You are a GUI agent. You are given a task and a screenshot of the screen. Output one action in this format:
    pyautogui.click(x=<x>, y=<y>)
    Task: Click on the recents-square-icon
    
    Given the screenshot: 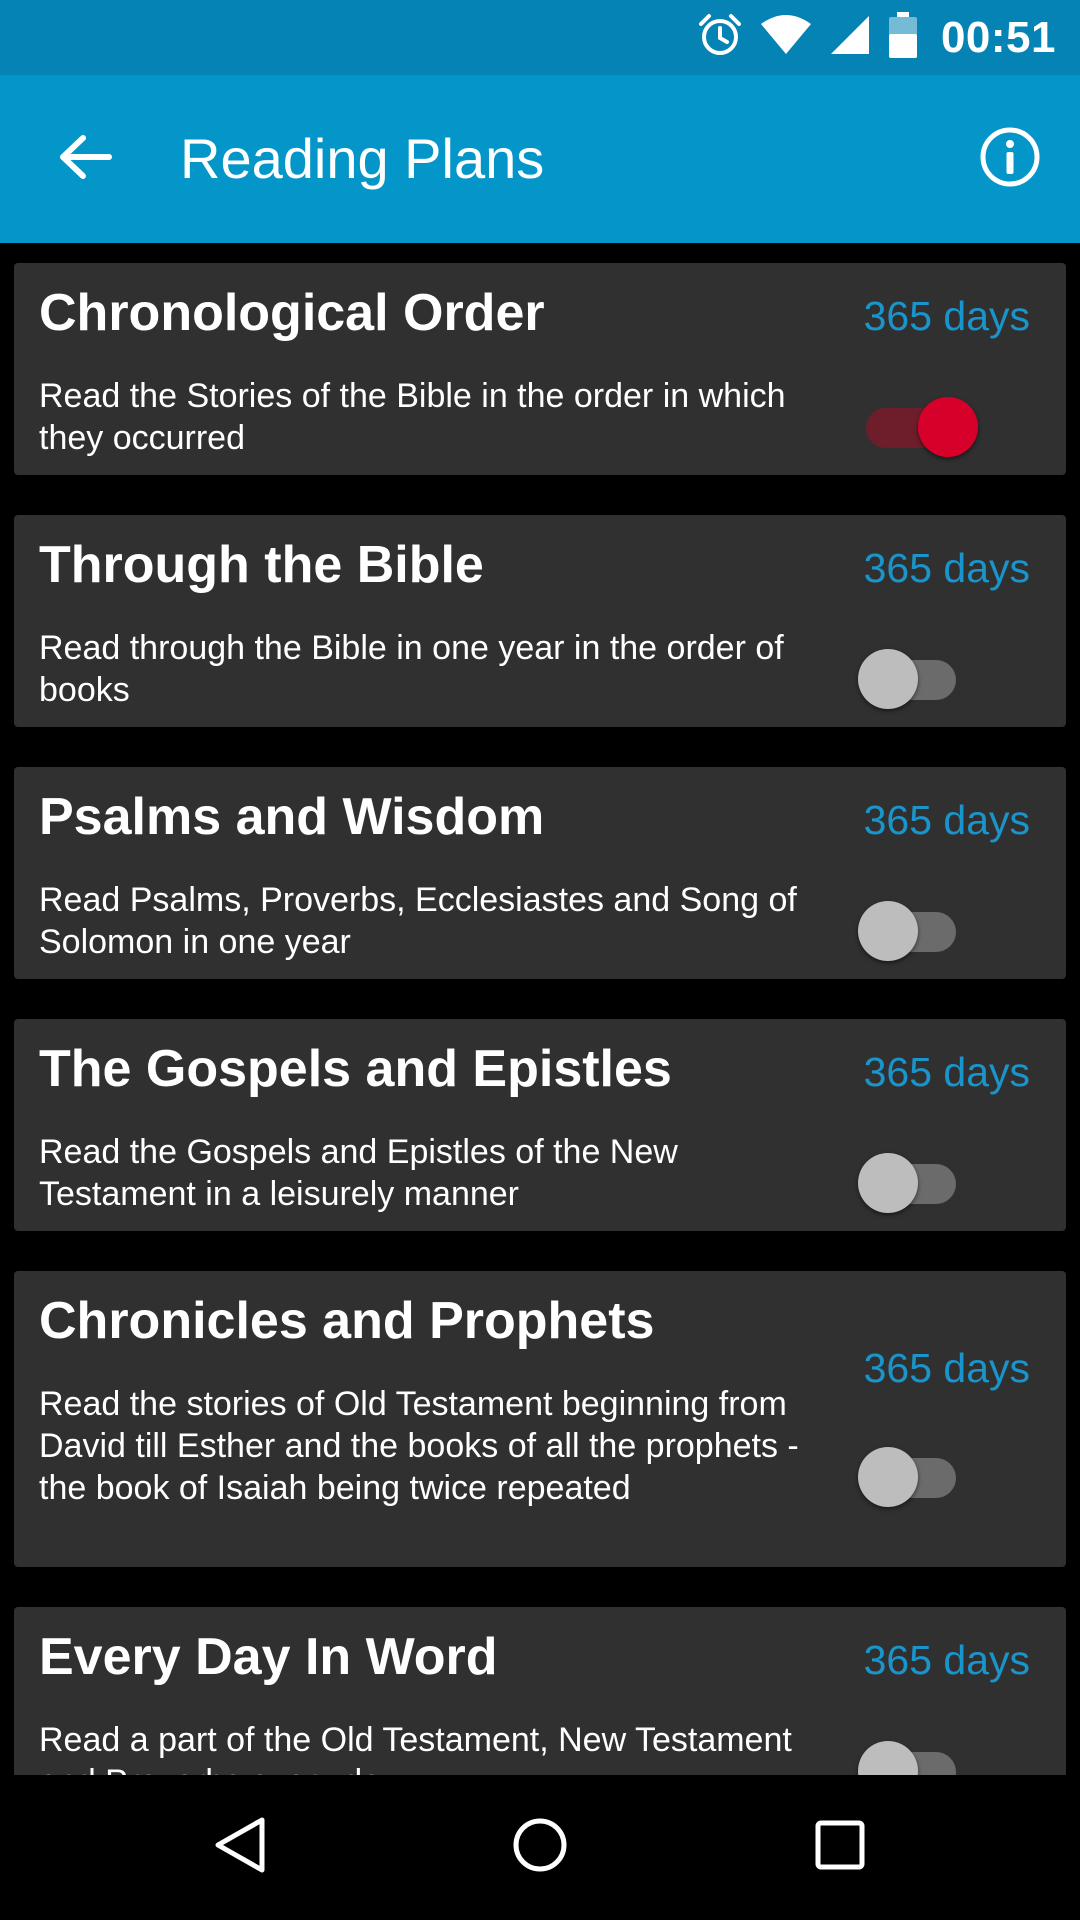 What is the action you would take?
    pyautogui.click(x=840, y=1847)
    